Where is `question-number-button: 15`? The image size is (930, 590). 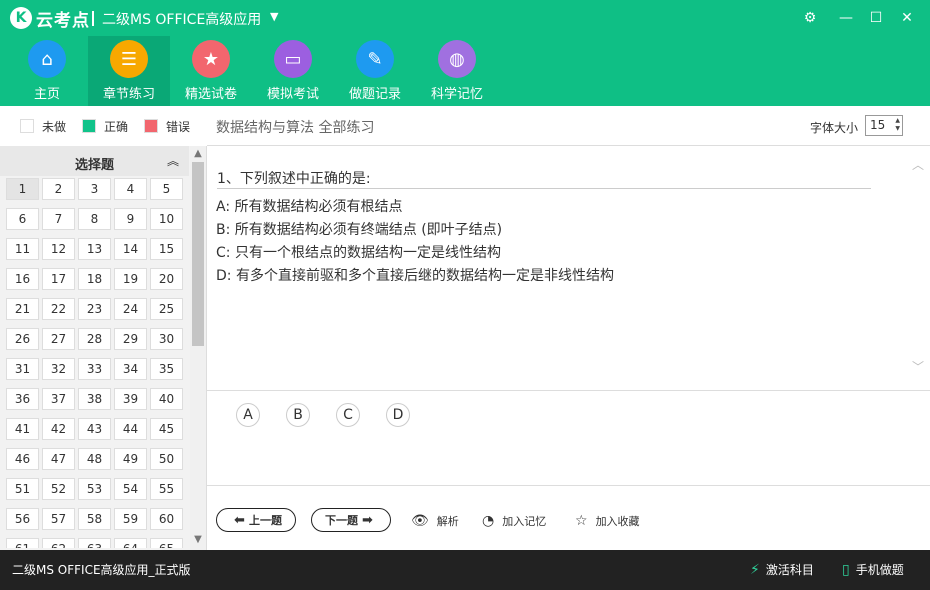
question-number-button: 15 is located at coordinates (166, 249).